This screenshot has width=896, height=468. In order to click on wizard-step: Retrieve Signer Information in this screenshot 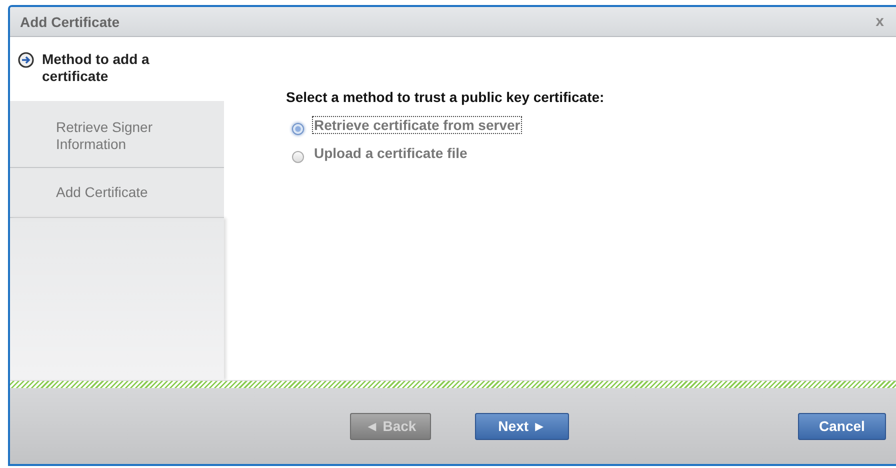, I will do `click(117, 134)`.